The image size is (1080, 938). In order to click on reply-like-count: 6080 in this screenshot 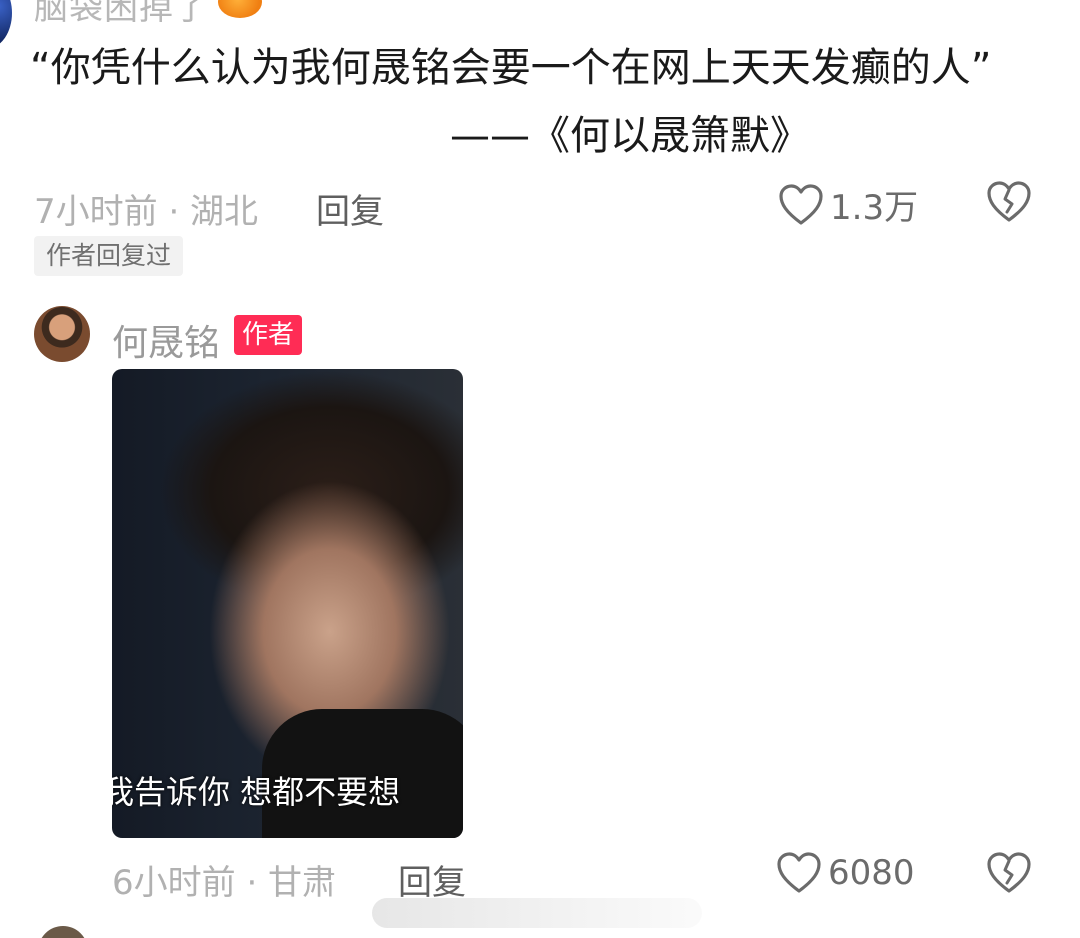, I will do `click(871, 873)`.